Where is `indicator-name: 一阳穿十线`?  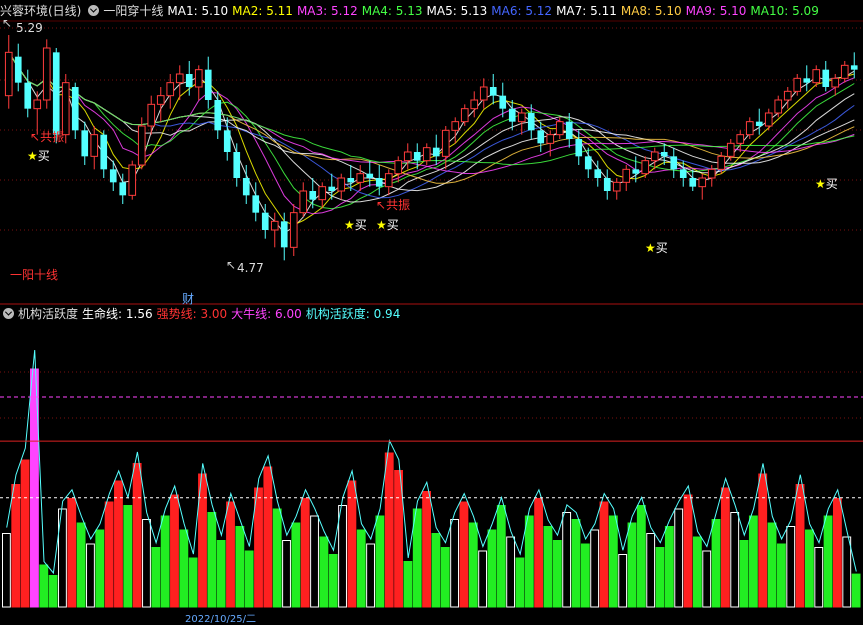
indicator-name: 一阳穿十线 is located at coordinates (133, 11).